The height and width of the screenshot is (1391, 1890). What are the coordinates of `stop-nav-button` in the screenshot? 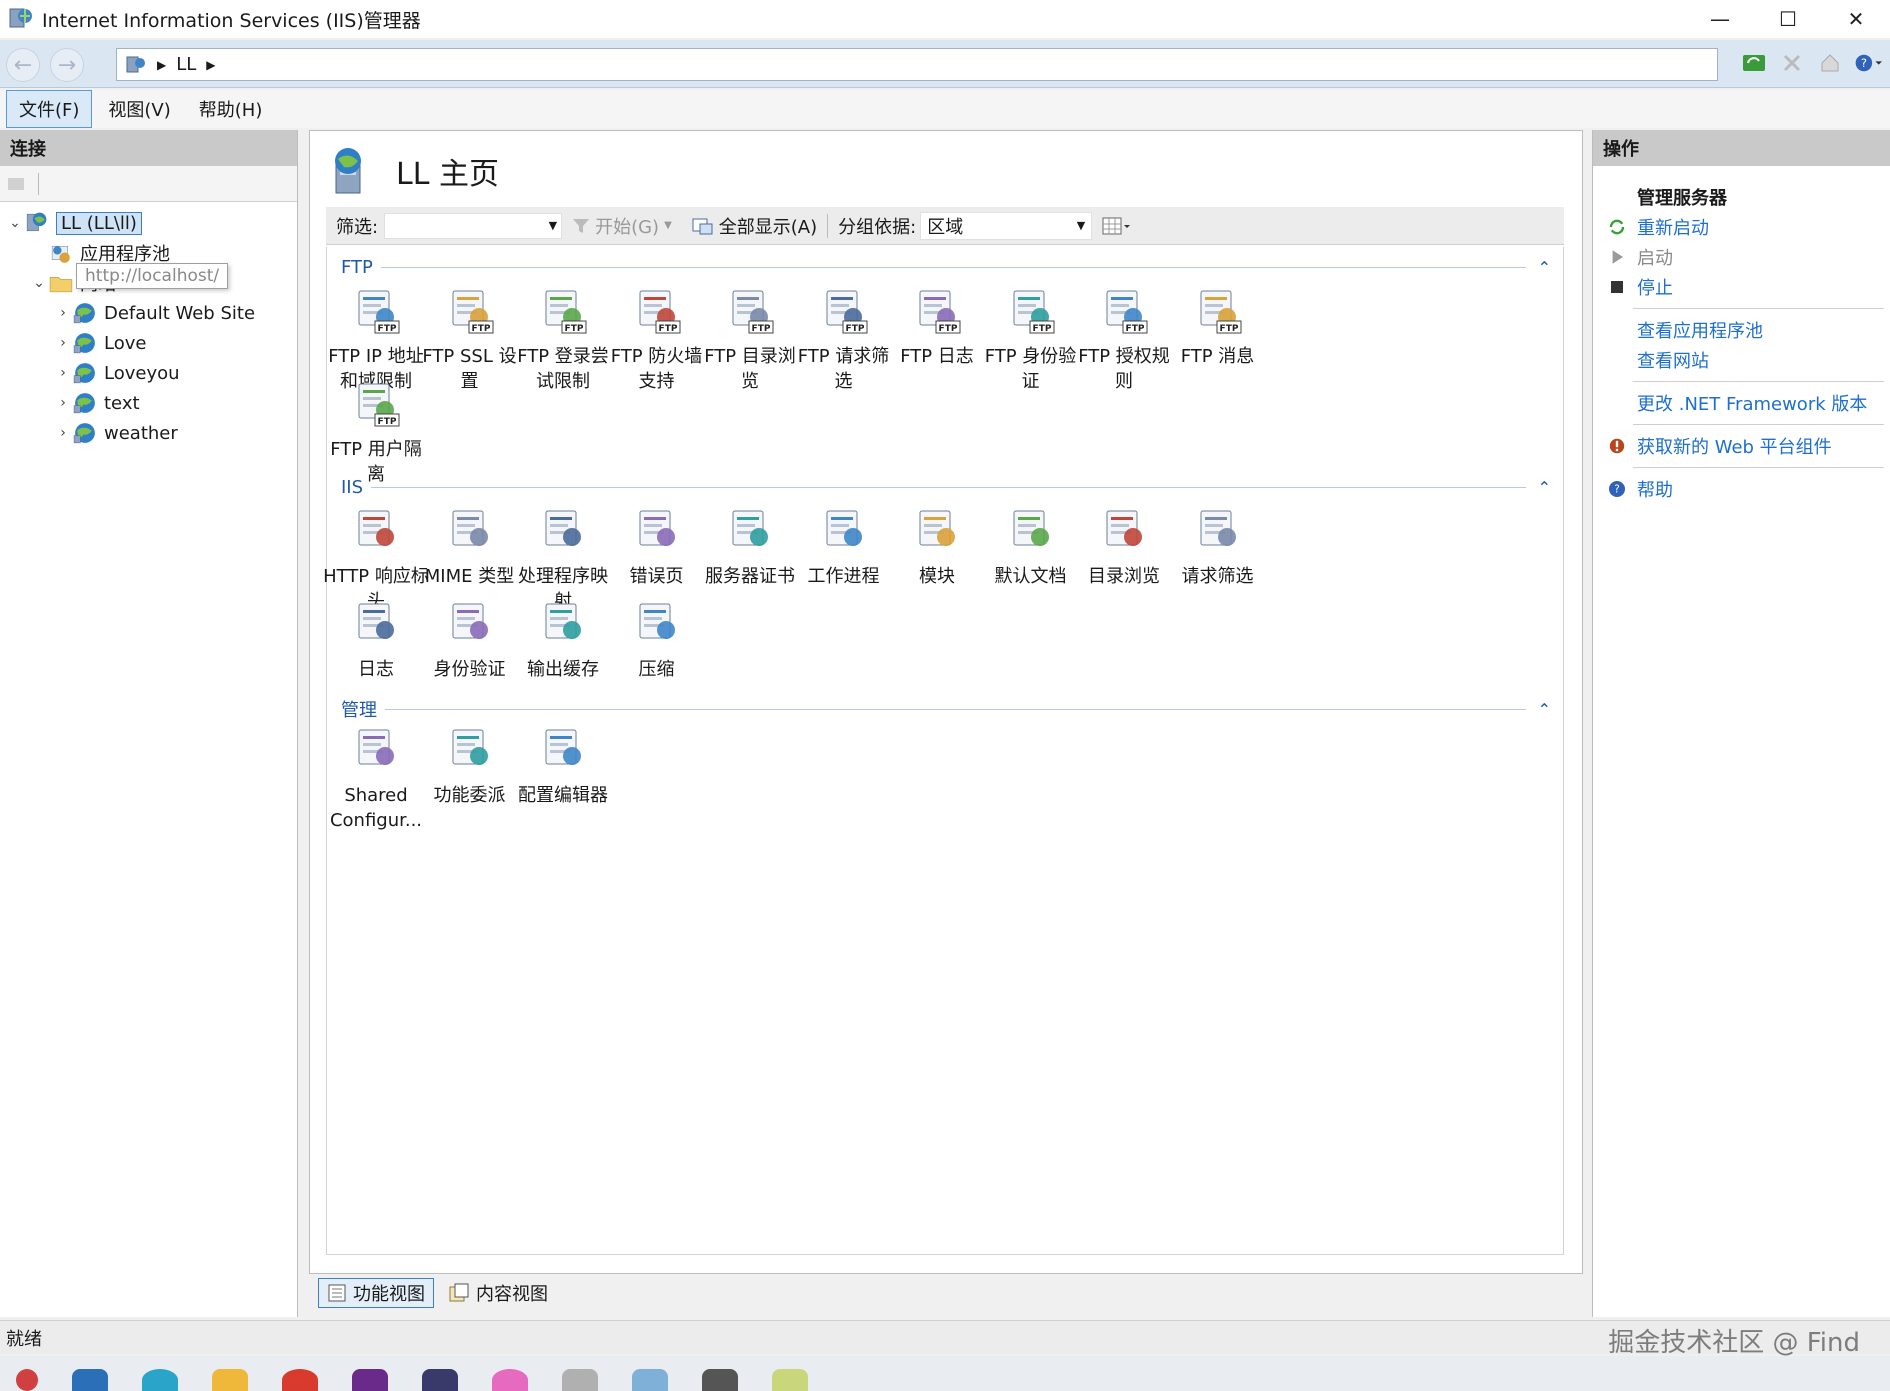 It's located at (1792, 63).